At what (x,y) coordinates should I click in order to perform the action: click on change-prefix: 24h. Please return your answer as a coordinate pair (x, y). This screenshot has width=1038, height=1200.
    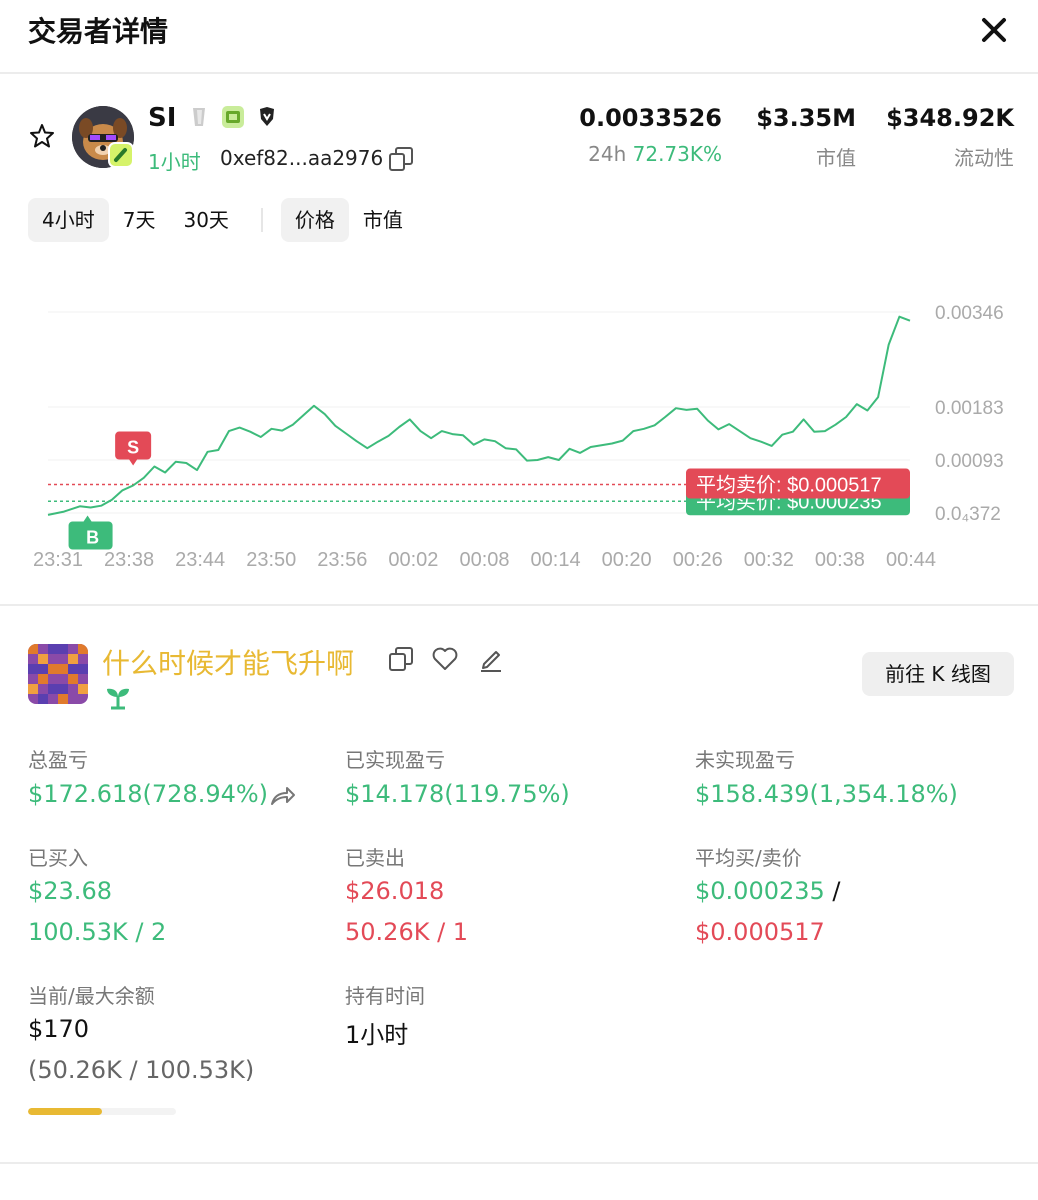
    Looking at the image, I should click on (607, 154).